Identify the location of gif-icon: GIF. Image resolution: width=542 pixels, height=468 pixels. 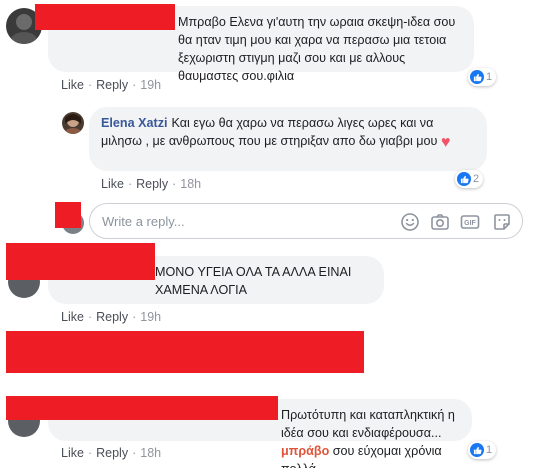
(470, 222).